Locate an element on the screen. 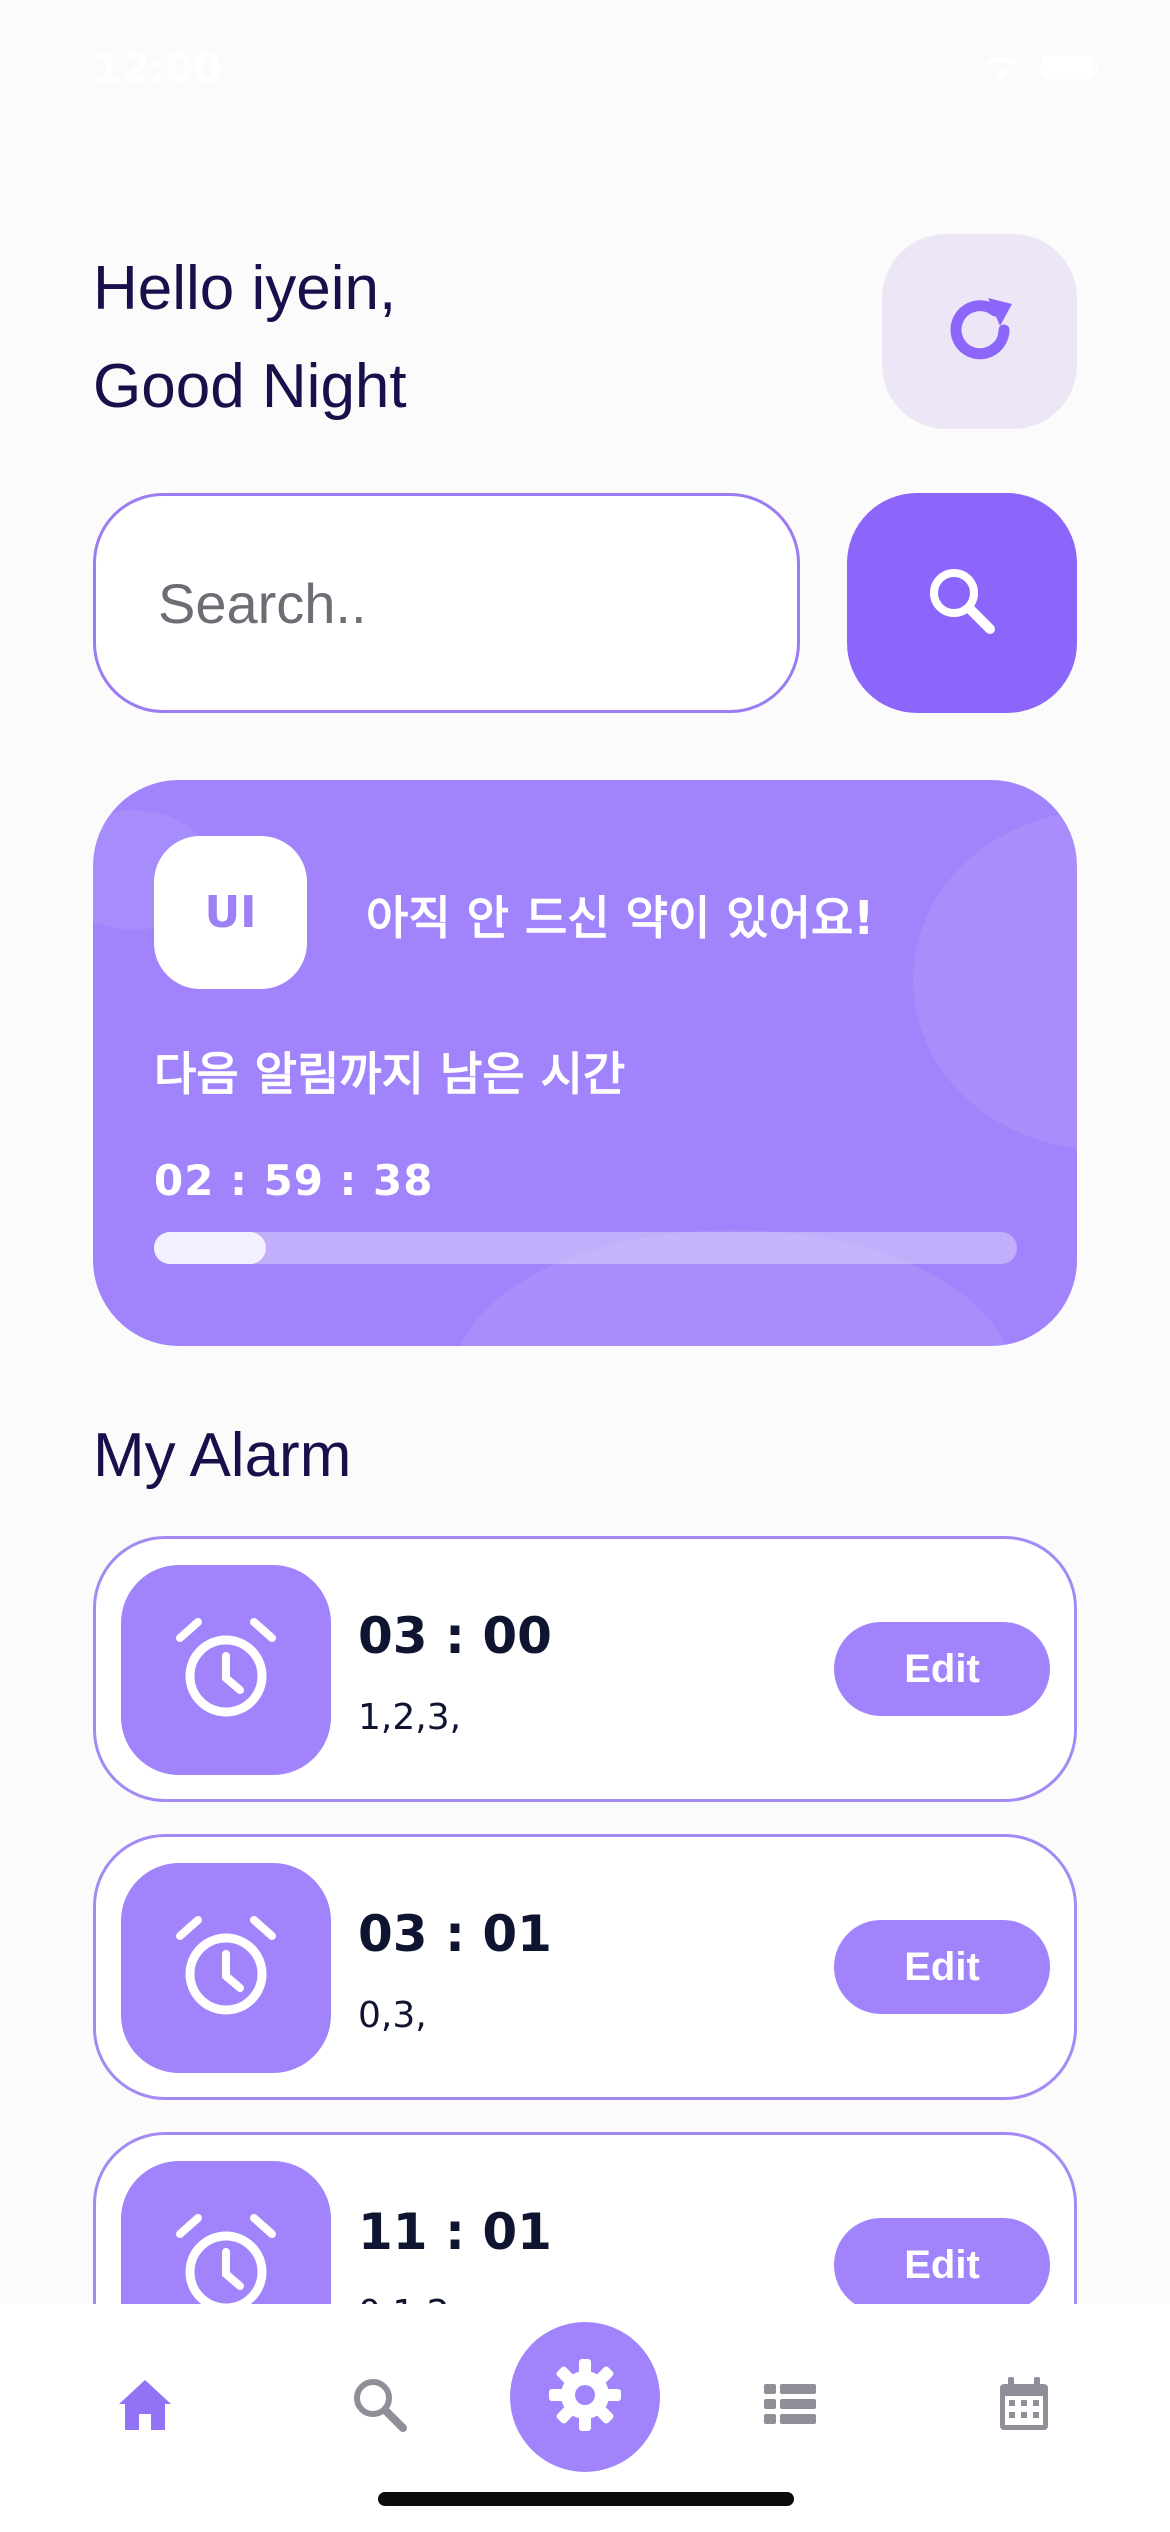 The width and height of the screenshot is (1170, 2532). search-button is located at coordinates (962, 603).